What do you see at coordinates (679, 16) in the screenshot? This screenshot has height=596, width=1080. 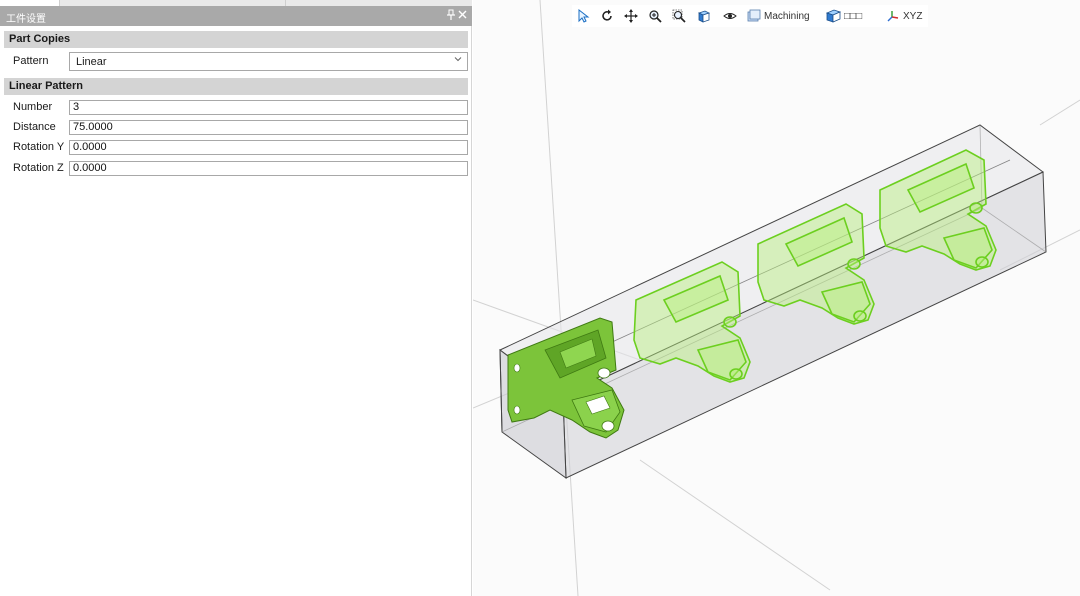 I see `zoom-window-icon` at bounding box center [679, 16].